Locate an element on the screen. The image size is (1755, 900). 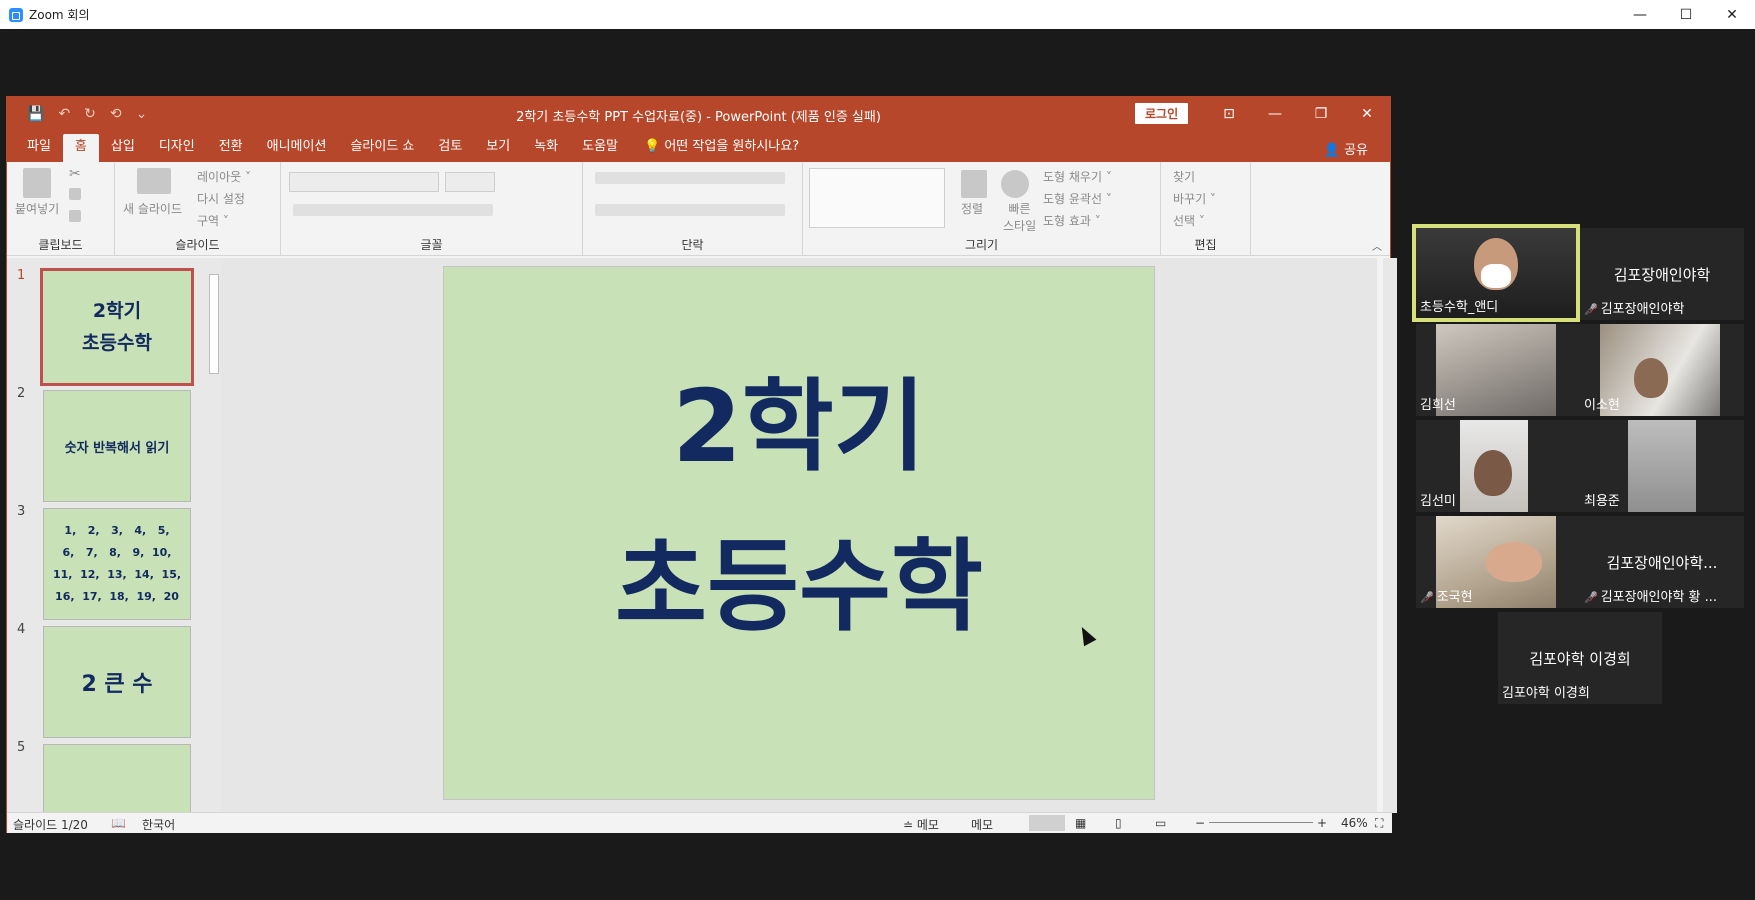
participant-tile: 🎤̸ 조국현 is located at coordinates (1498, 562).